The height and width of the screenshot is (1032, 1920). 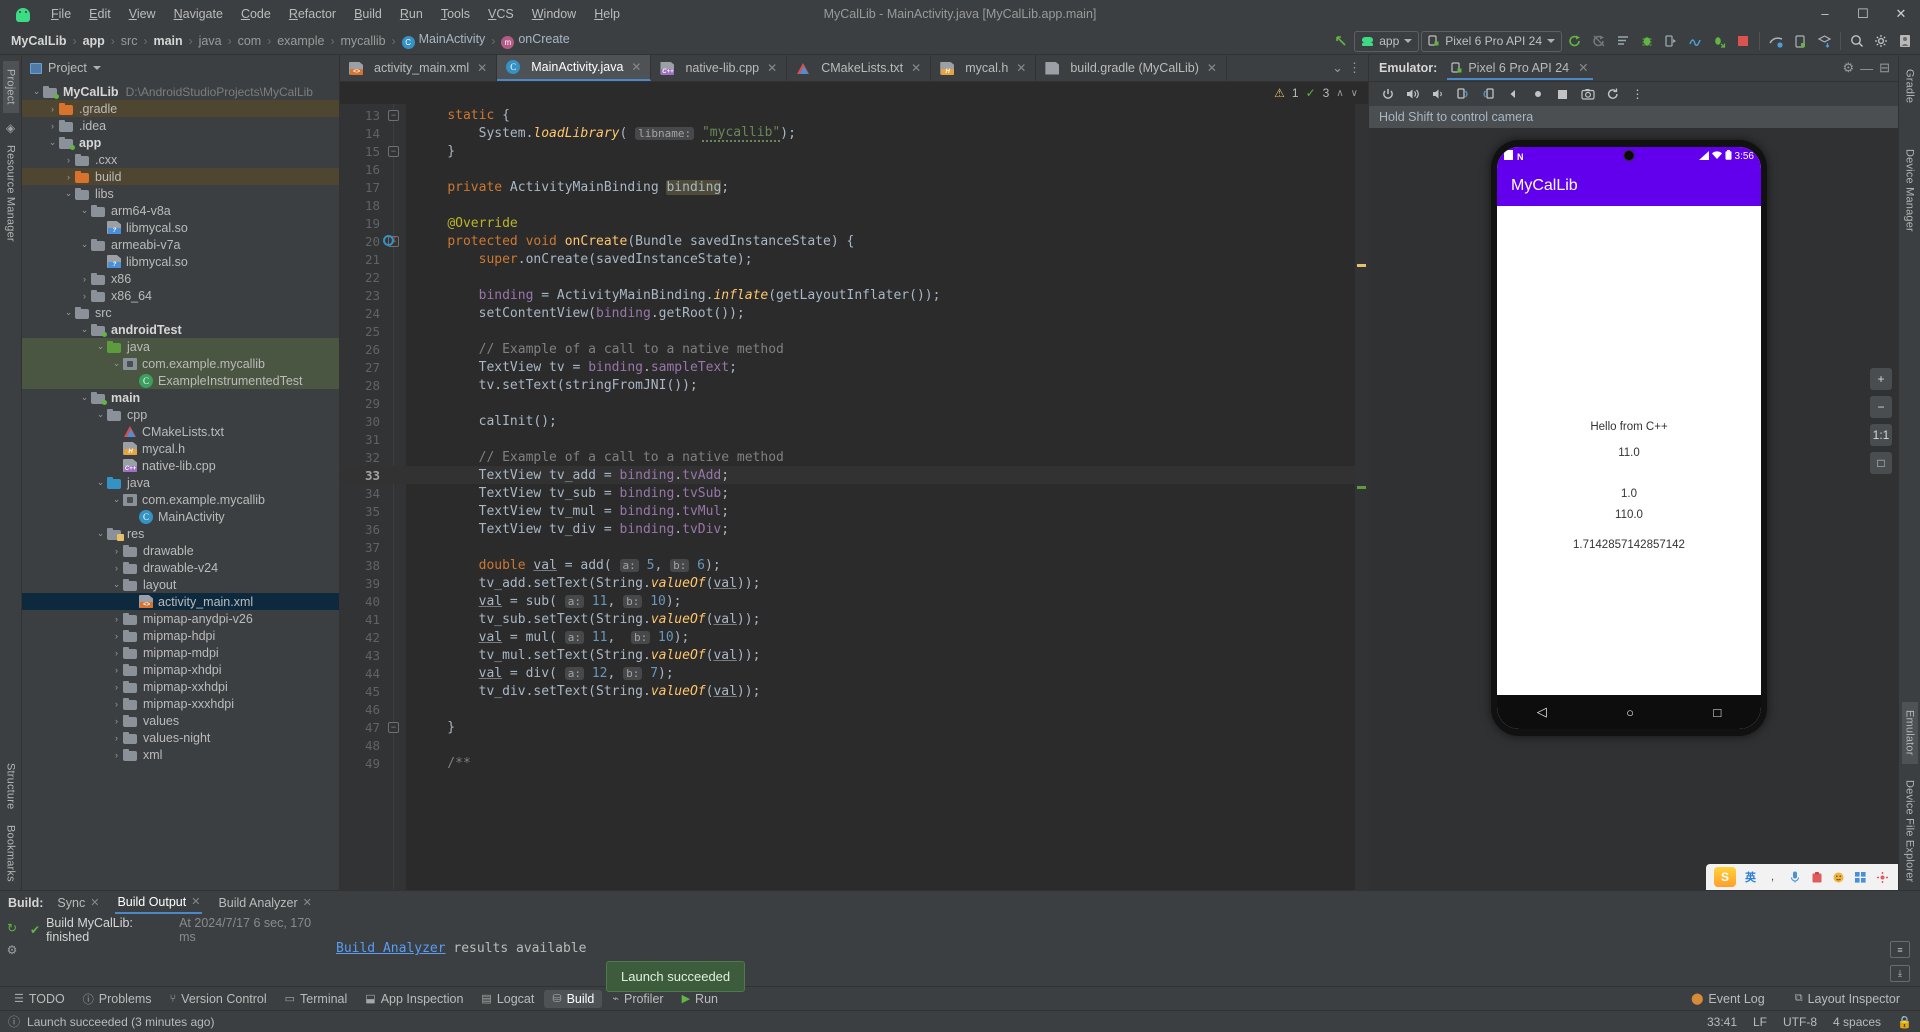 I want to click on emulator-settings-icon: ⚙, so click(x=1848, y=68).